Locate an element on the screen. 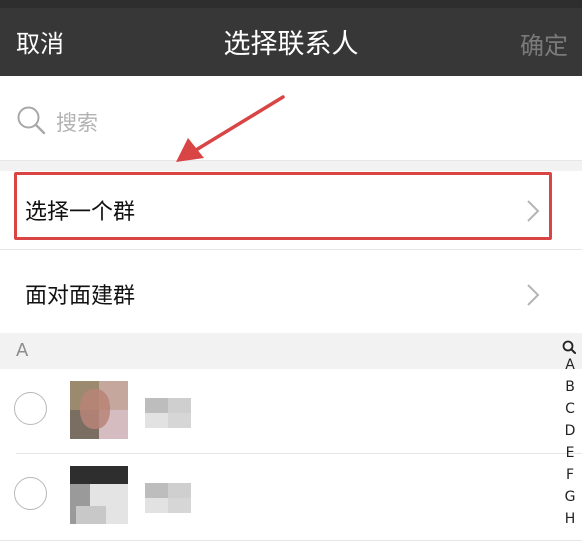 The image size is (582, 549). navigation-bar: 取消 选择联系人 确定 is located at coordinates (291, 38).